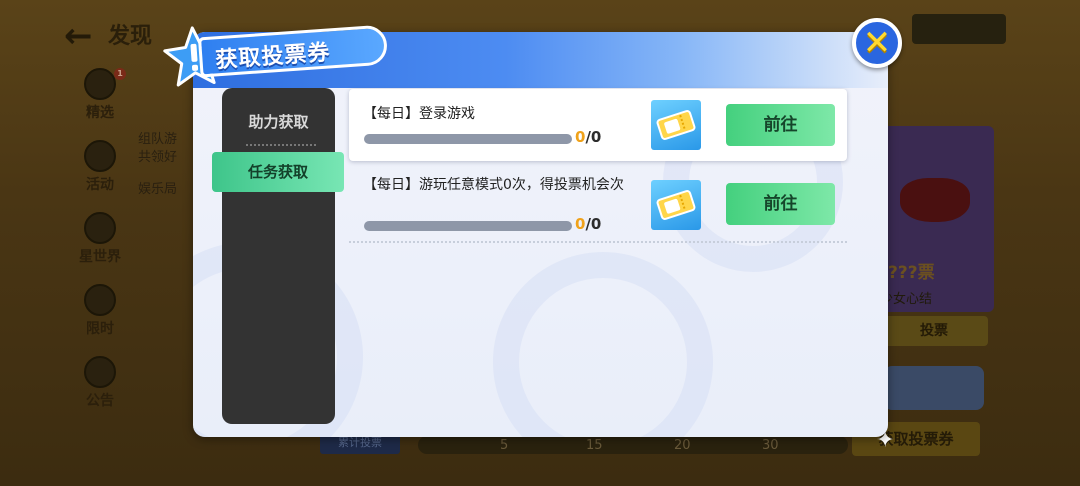  Describe the element at coordinates (100, 228) in the screenshot. I see `star-world-icon` at that location.